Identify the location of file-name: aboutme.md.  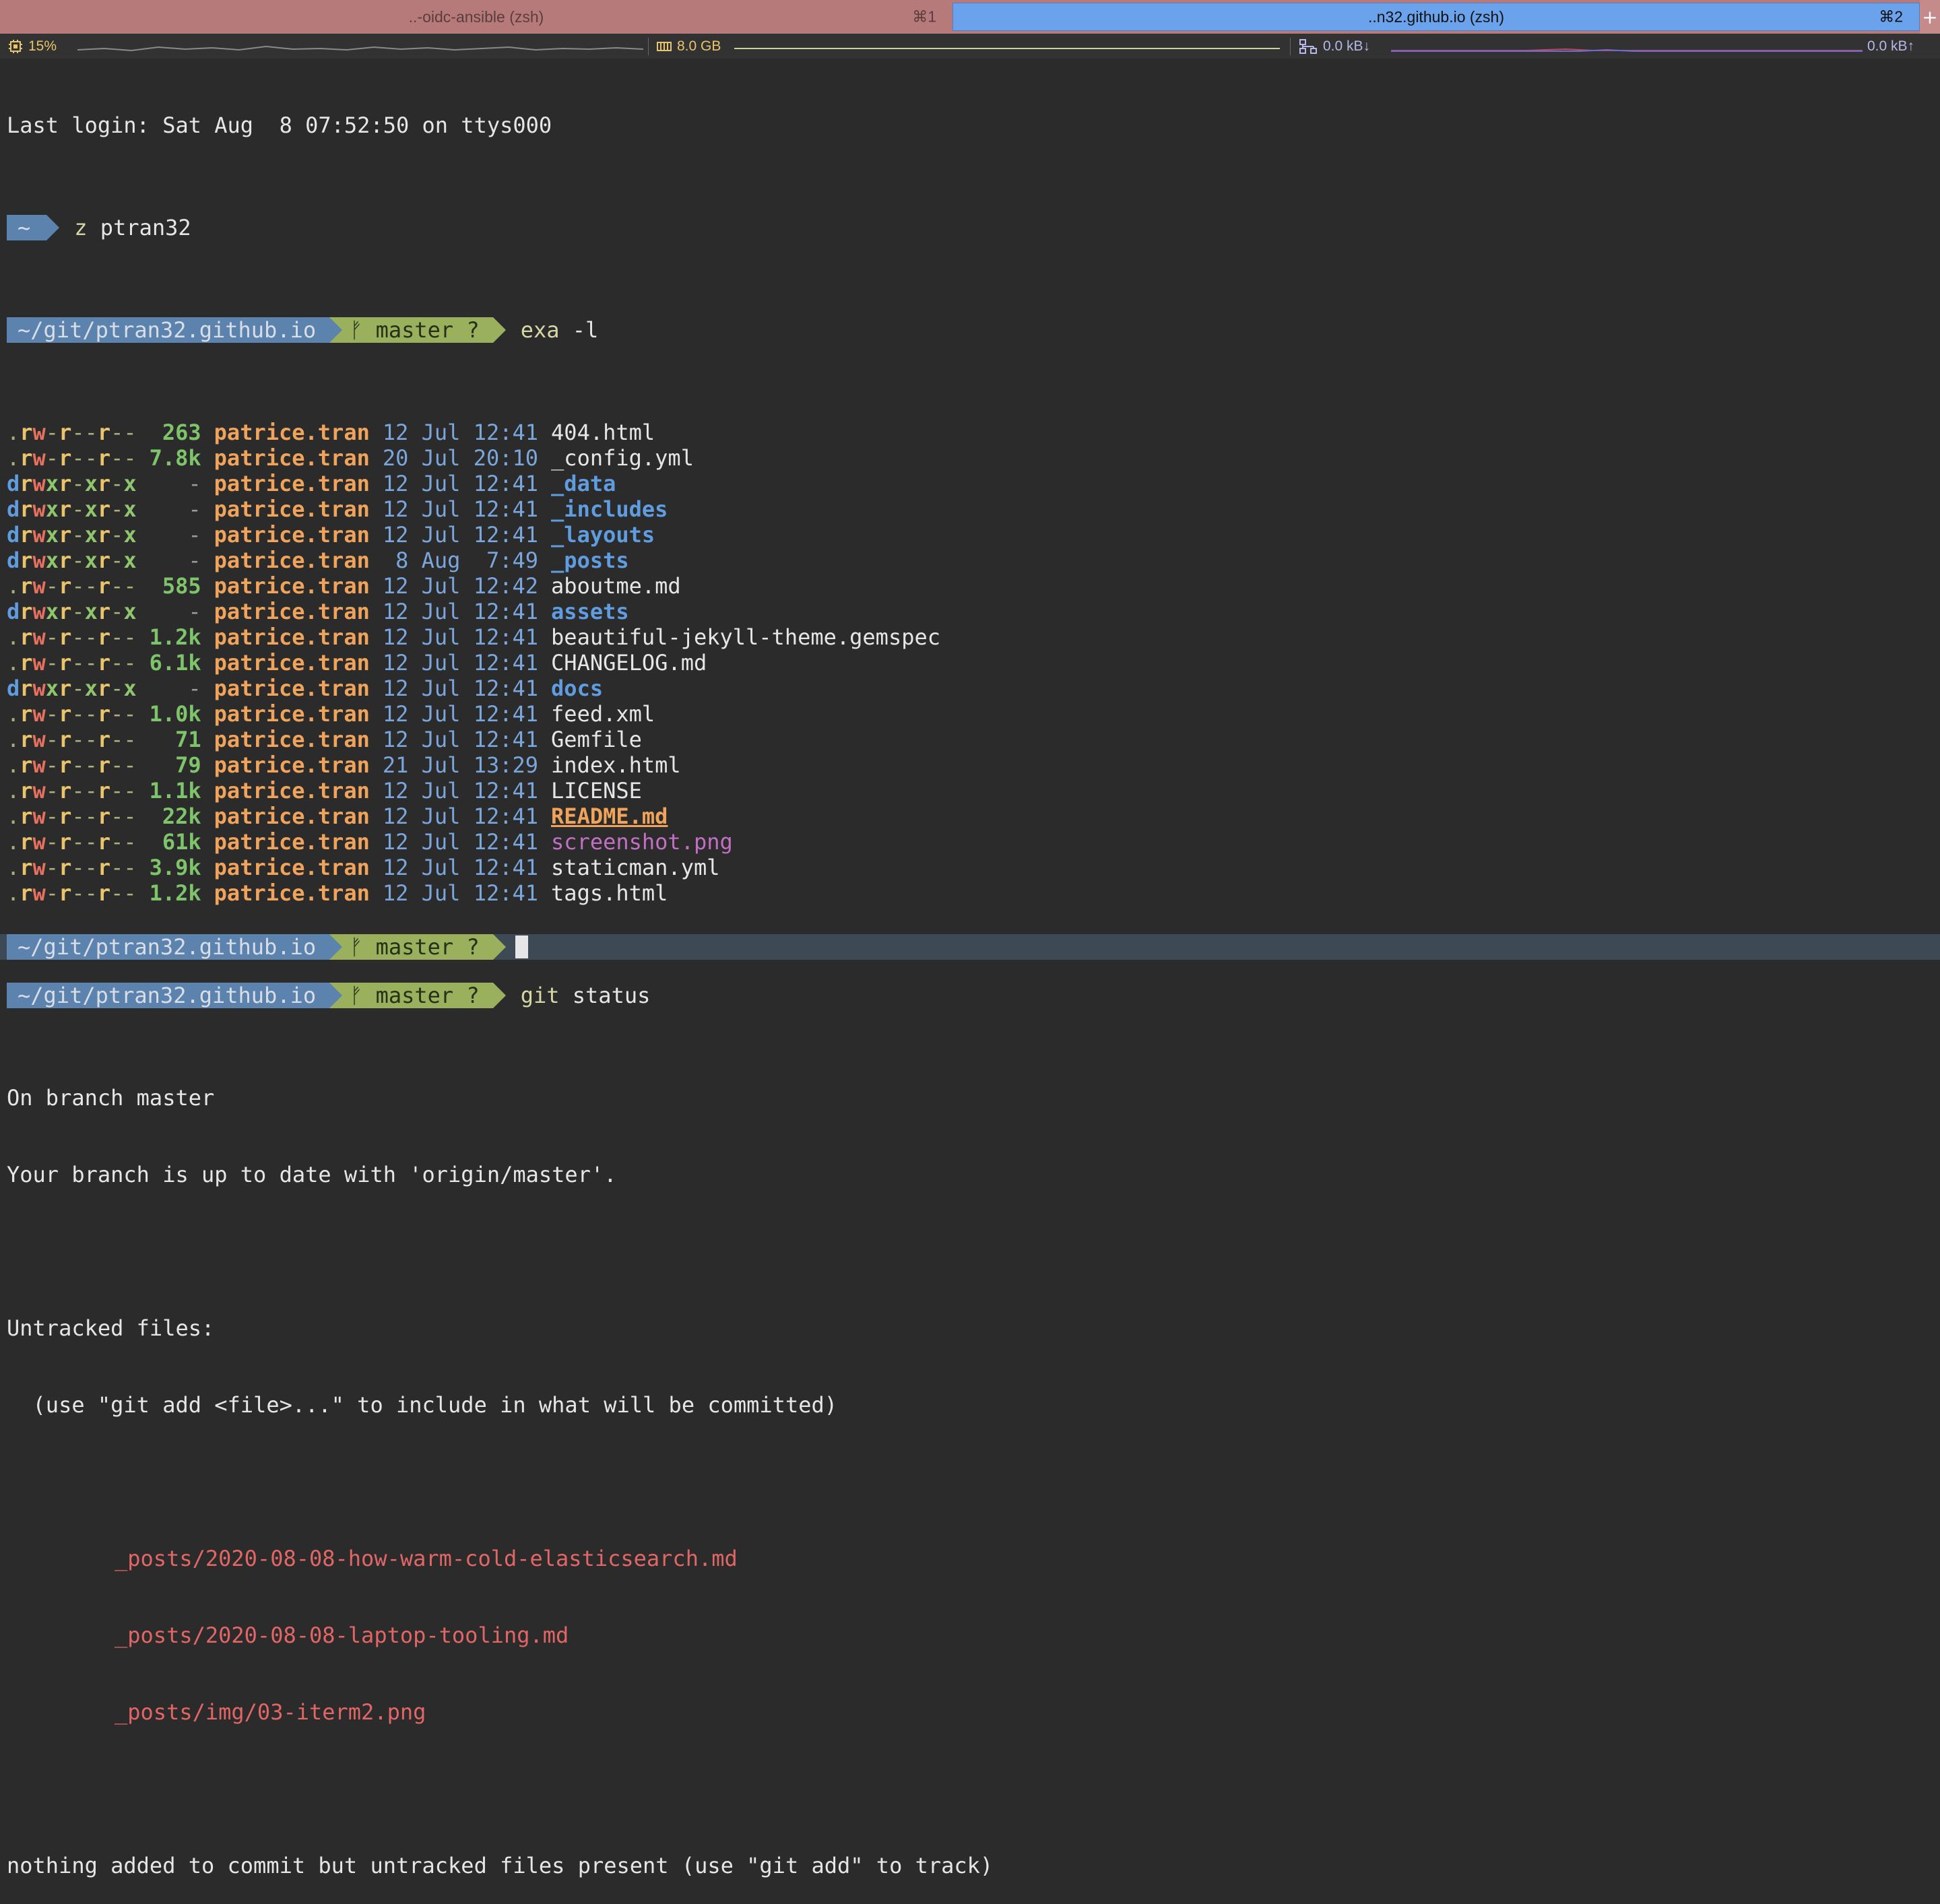
(616, 586).